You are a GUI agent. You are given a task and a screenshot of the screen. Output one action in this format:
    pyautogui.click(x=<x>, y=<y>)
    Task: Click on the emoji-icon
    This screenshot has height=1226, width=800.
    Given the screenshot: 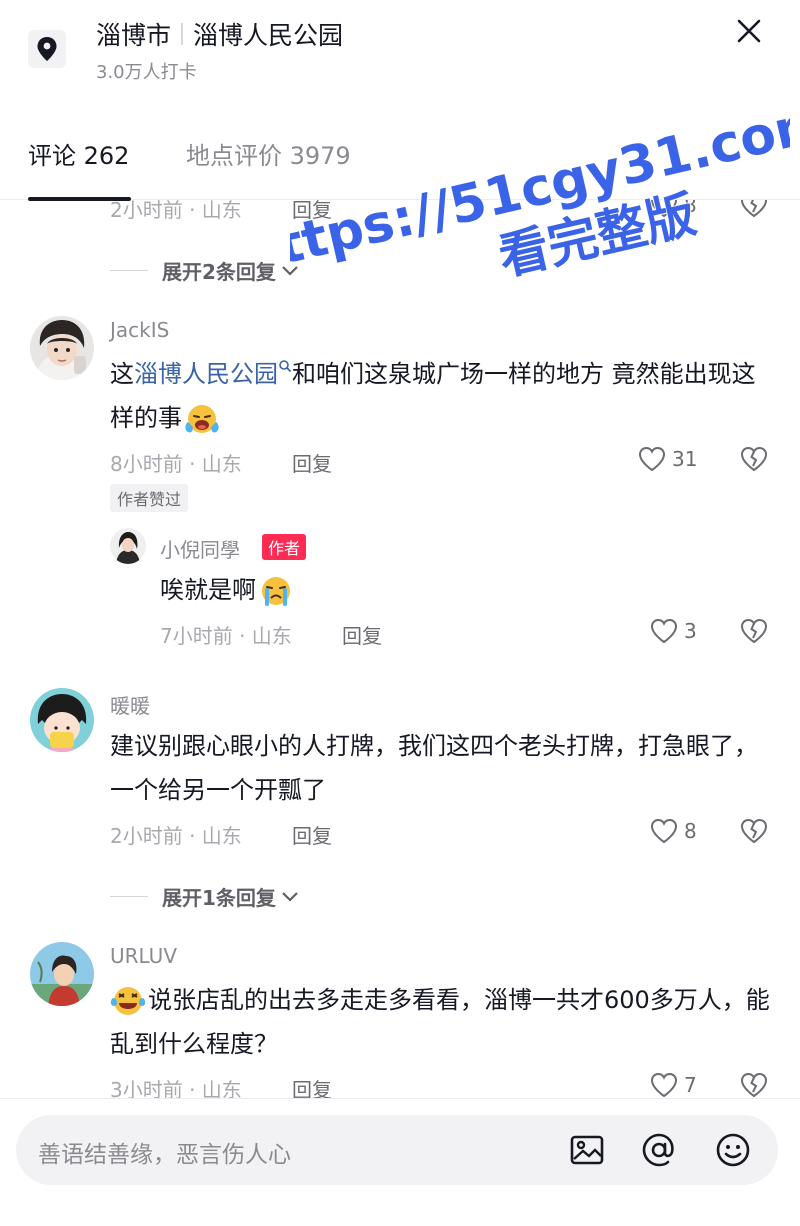 What is the action you would take?
    pyautogui.click(x=733, y=1150)
    